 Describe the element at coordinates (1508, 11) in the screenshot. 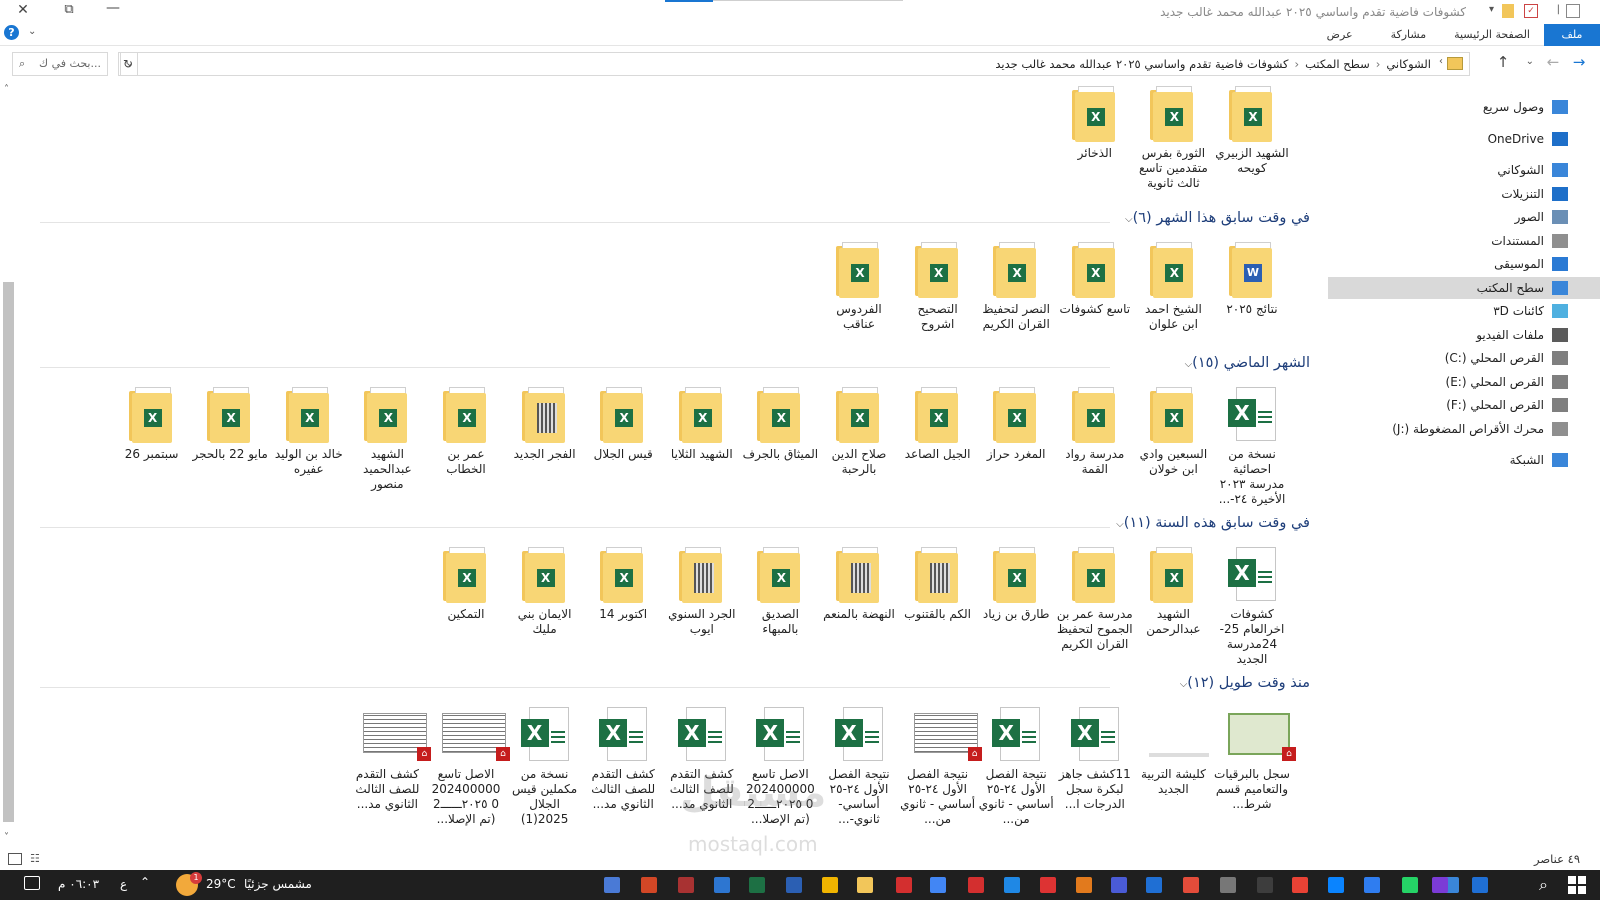

I see `folder-qat-icon` at that location.